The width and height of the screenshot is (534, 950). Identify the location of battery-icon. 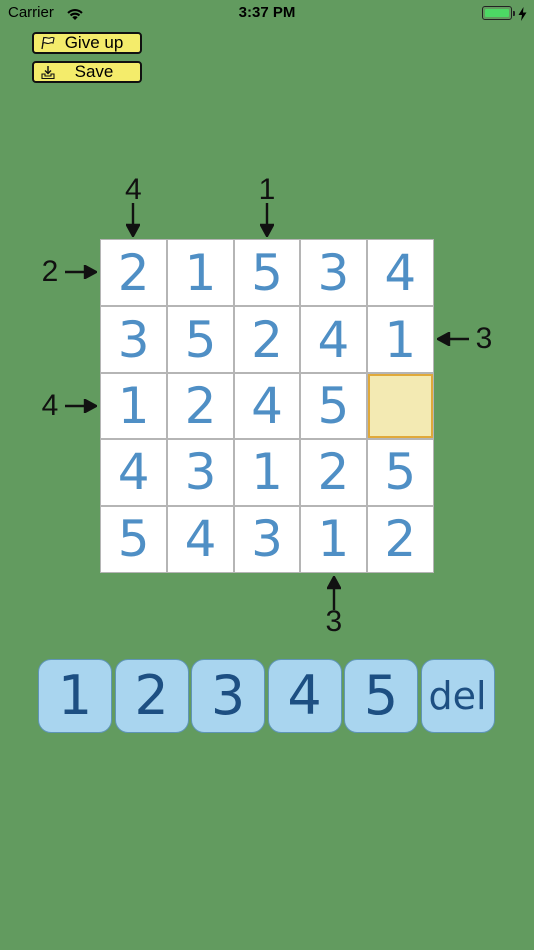
(498, 13).